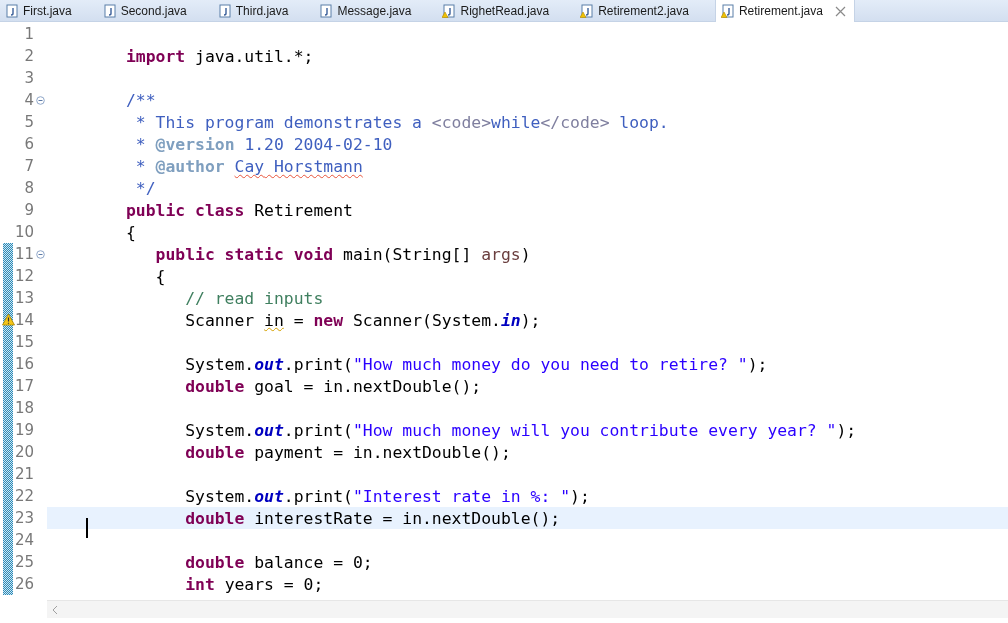  What do you see at coordinates (28, 144) in the screenshot?
I see `line-number: 6` at bounding box center [28, 144].